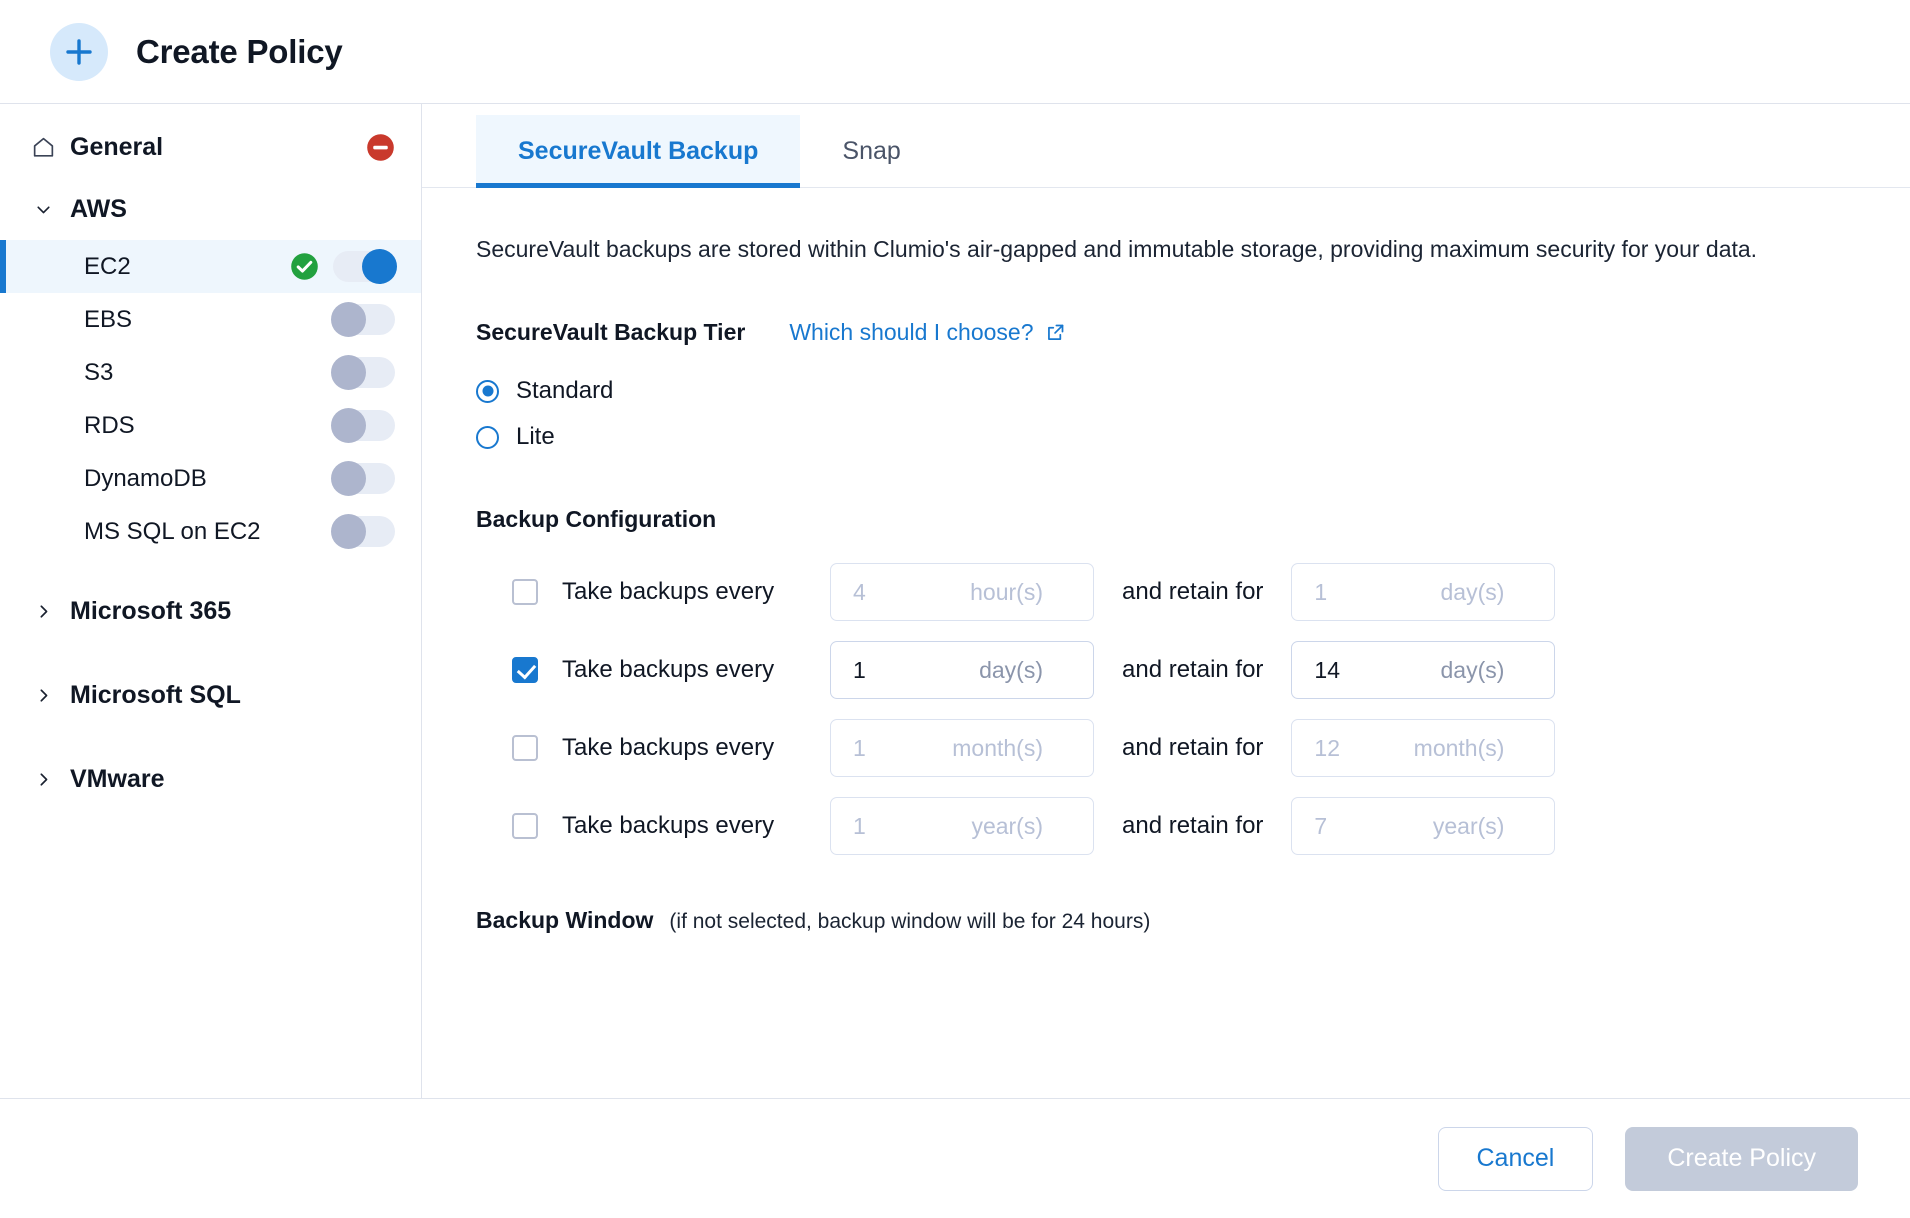 This screenshot has width=1910, height=1218. I want to click on tab-bar: SecureVault Backup Snap, so click(1166, 146).